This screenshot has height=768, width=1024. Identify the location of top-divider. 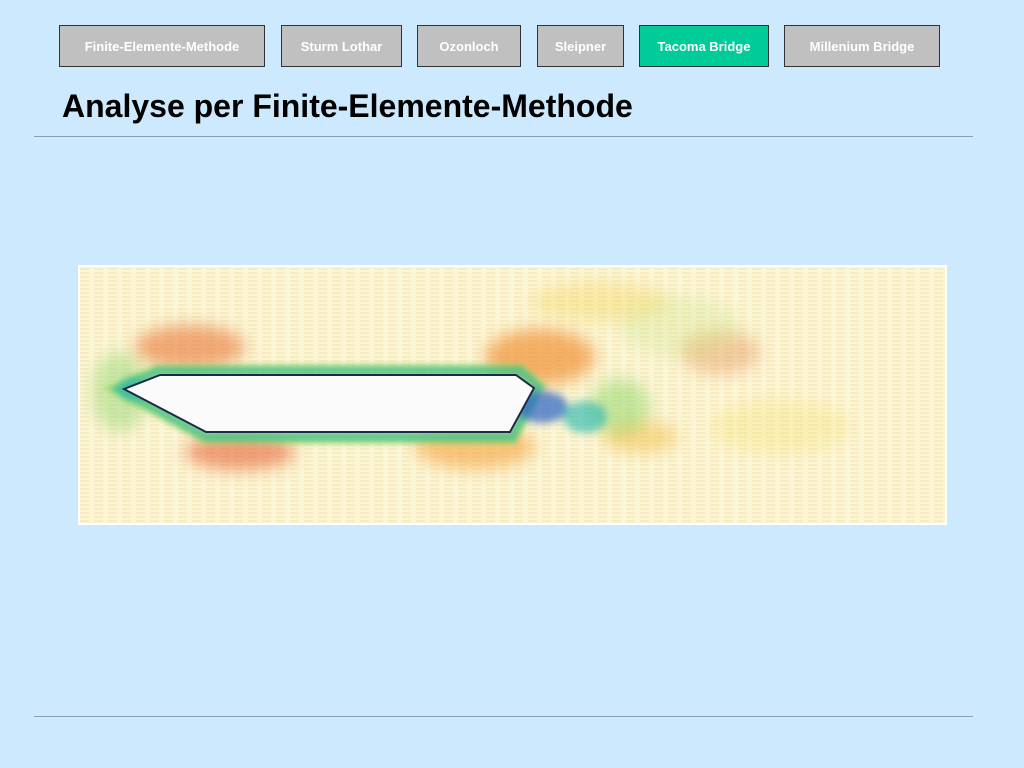
(503, 136).